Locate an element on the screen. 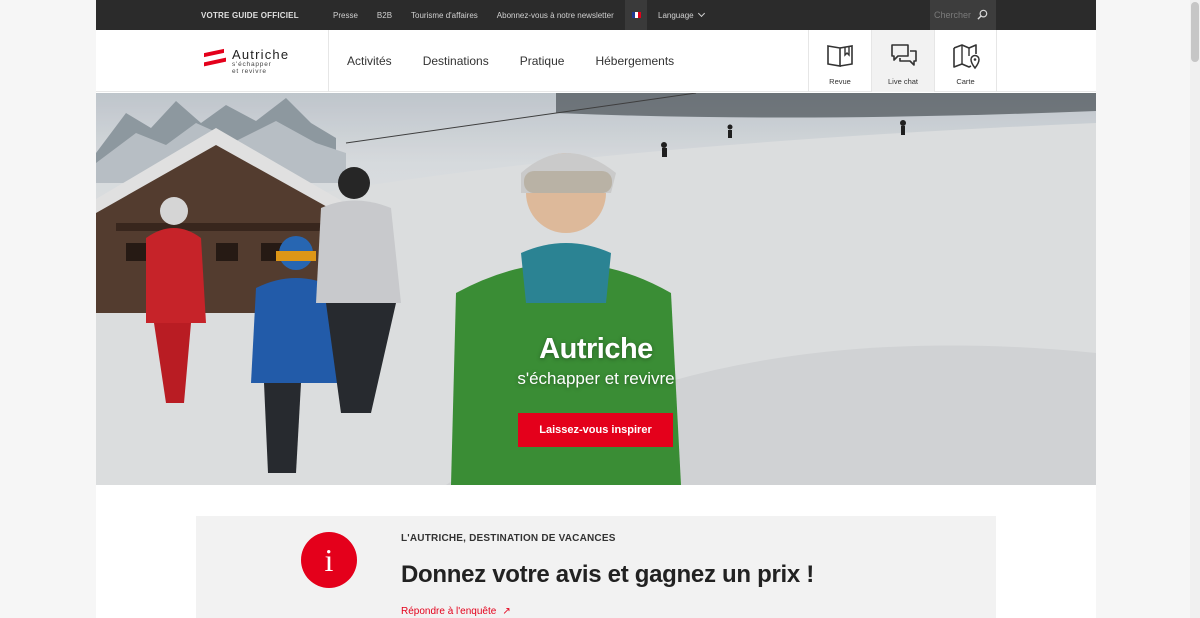 Image resolution: width=1200 pixels, height=618 pixels. live-chat-button: Live chat is located at coordinates (902, 61).